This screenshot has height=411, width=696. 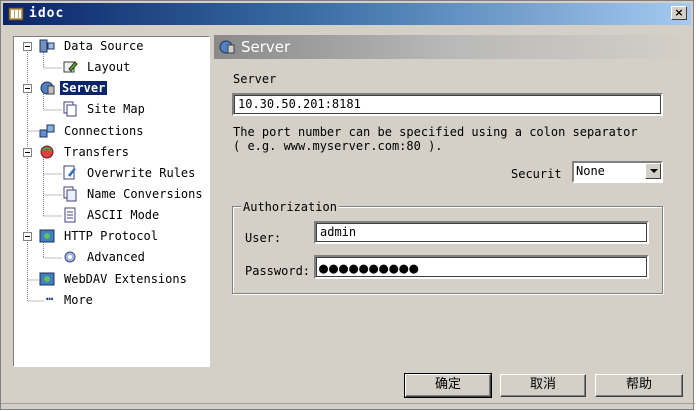 What do you see at coordinates (16, 14) in the screenshot?
I see `app-icon` at bounding box center [16, 14].